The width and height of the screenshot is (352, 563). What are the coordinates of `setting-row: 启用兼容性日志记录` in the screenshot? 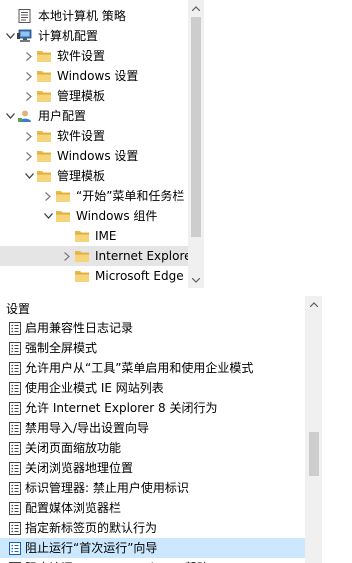 It's located at (152, 328).